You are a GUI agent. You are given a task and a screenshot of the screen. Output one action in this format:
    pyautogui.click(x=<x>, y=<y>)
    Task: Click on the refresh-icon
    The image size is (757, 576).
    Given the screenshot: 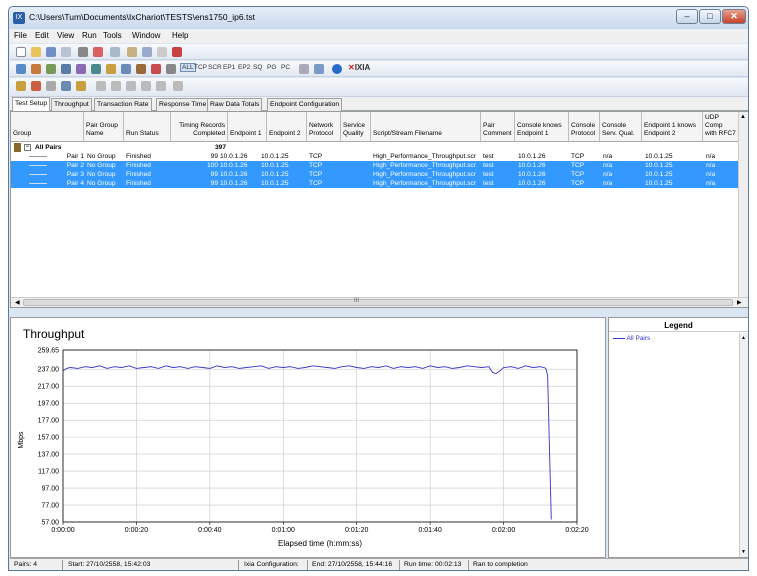 What is the action you would take?
    pyautogui.click(x=161, y=86)
    